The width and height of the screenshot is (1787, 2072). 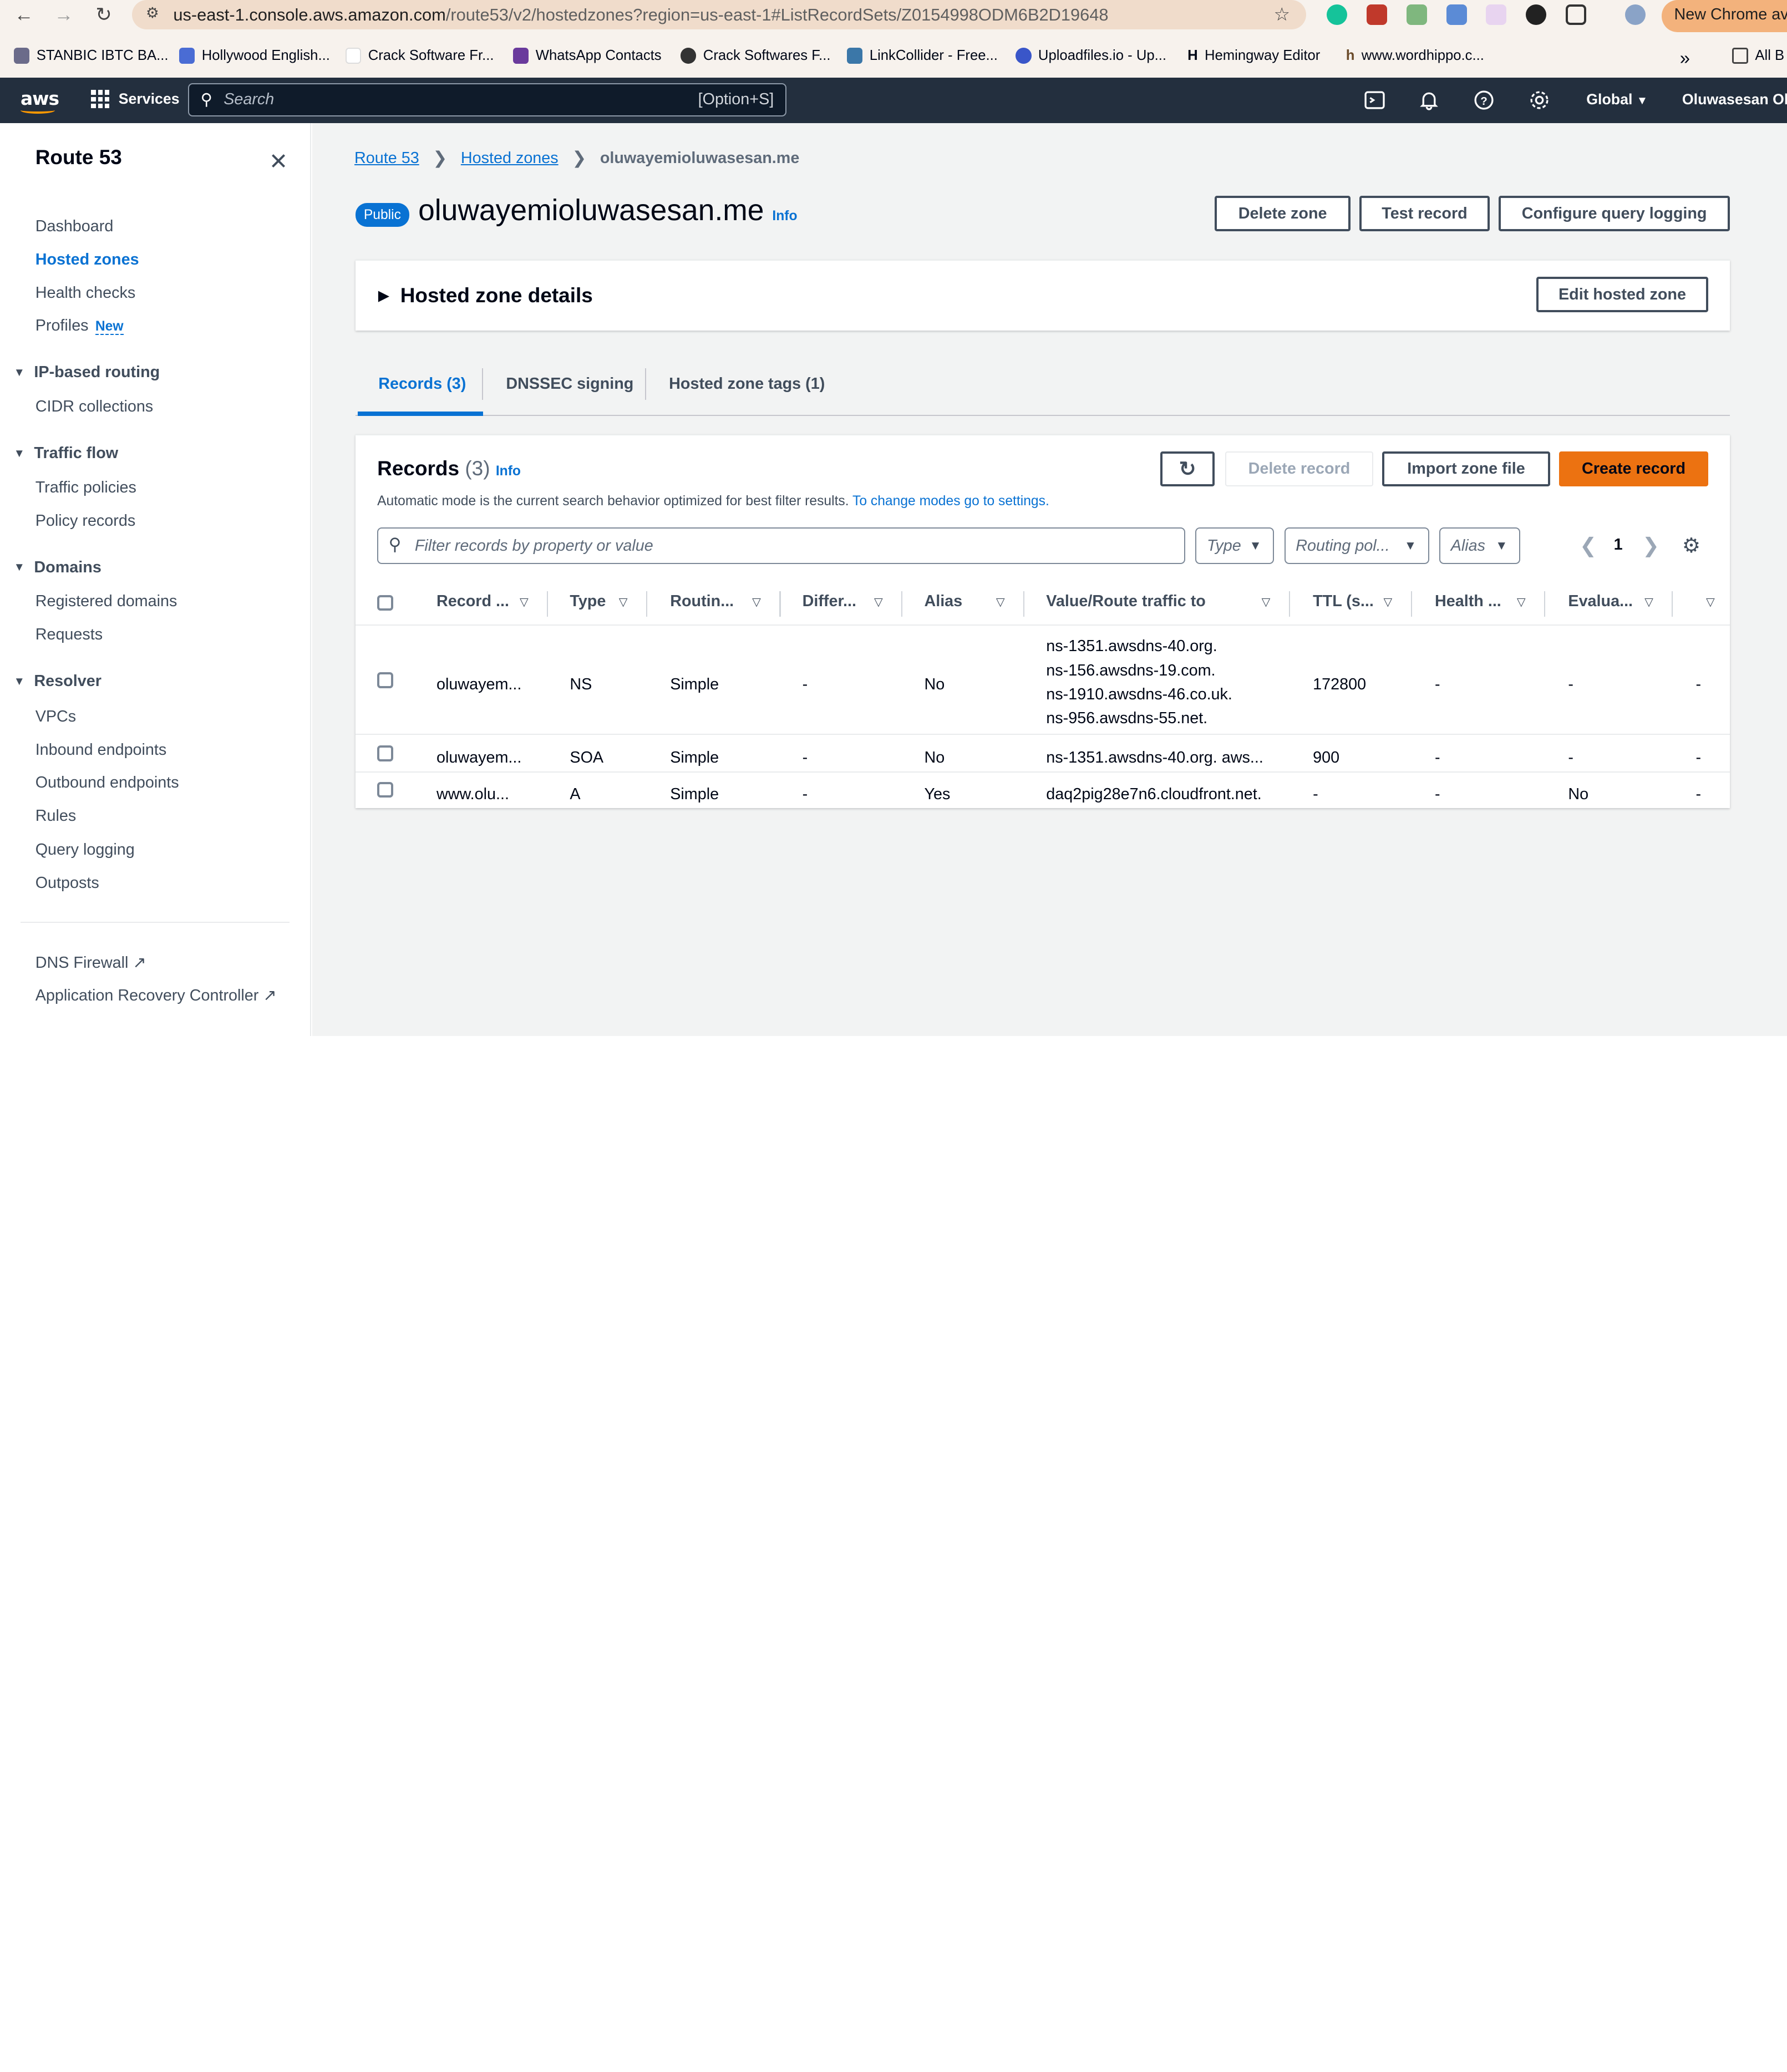 I want to click on sidebar-item-rules: Rules, so click(x=56, y=816).